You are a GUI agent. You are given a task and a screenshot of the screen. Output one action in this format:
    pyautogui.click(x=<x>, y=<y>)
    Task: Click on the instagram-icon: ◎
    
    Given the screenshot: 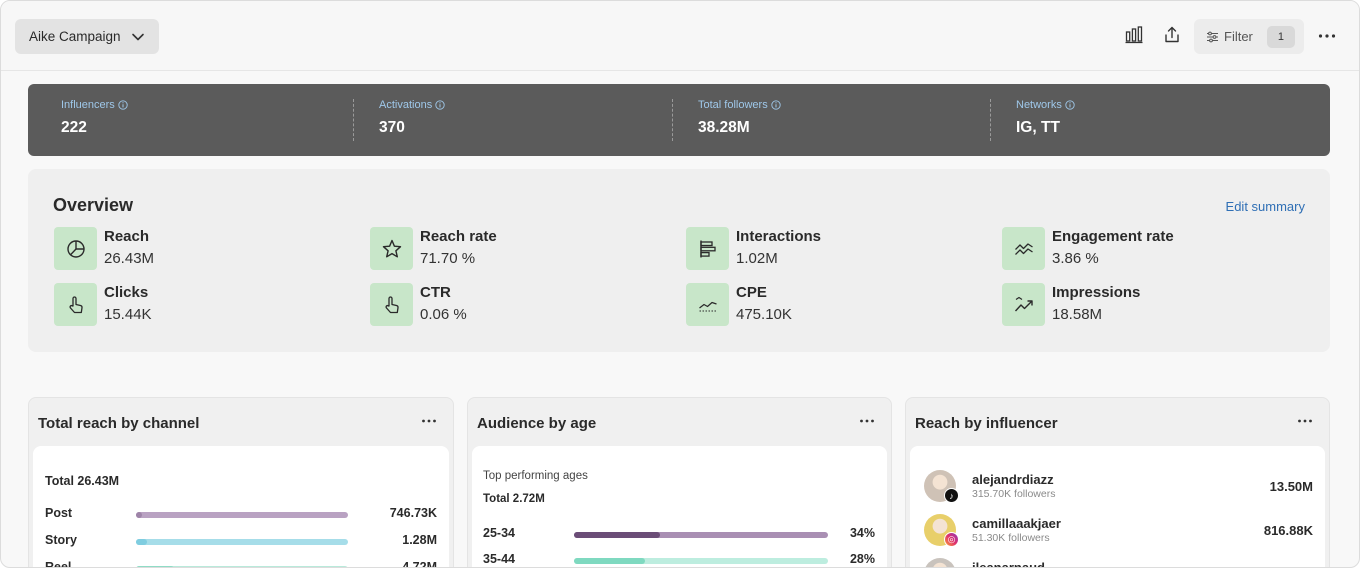 What is the action you would take?
    pyautogui.click(x=951, y=539)
    